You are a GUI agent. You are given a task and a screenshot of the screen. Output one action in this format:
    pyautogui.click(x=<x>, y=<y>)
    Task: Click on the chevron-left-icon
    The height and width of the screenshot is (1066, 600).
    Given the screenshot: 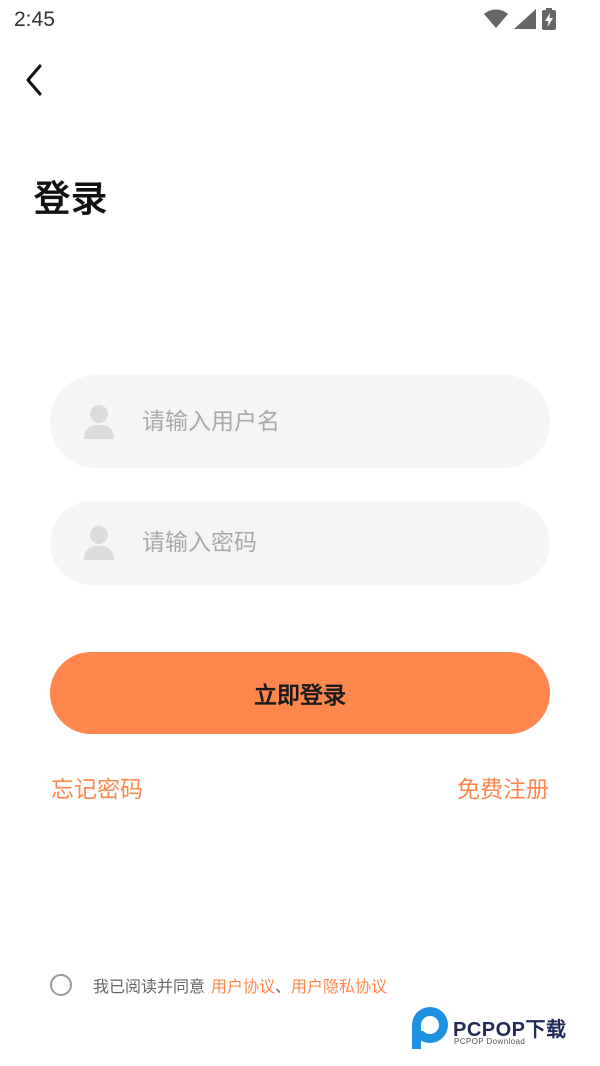 What is the action you would take?
    pyautogui.click(x=34, y=80)
    